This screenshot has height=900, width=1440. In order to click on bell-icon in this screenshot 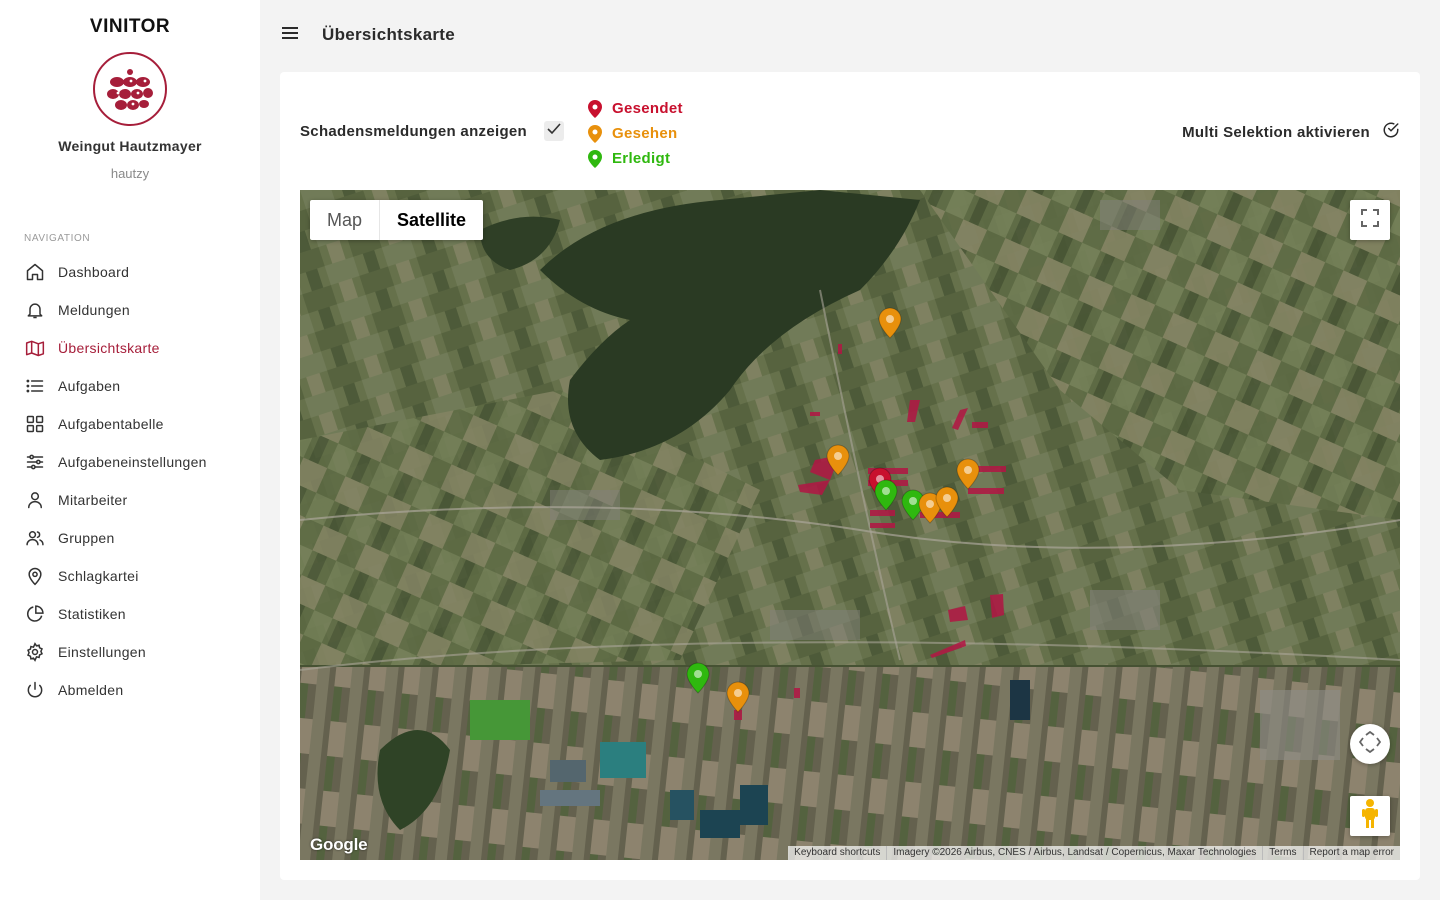, I will do `click(35, 310)`.